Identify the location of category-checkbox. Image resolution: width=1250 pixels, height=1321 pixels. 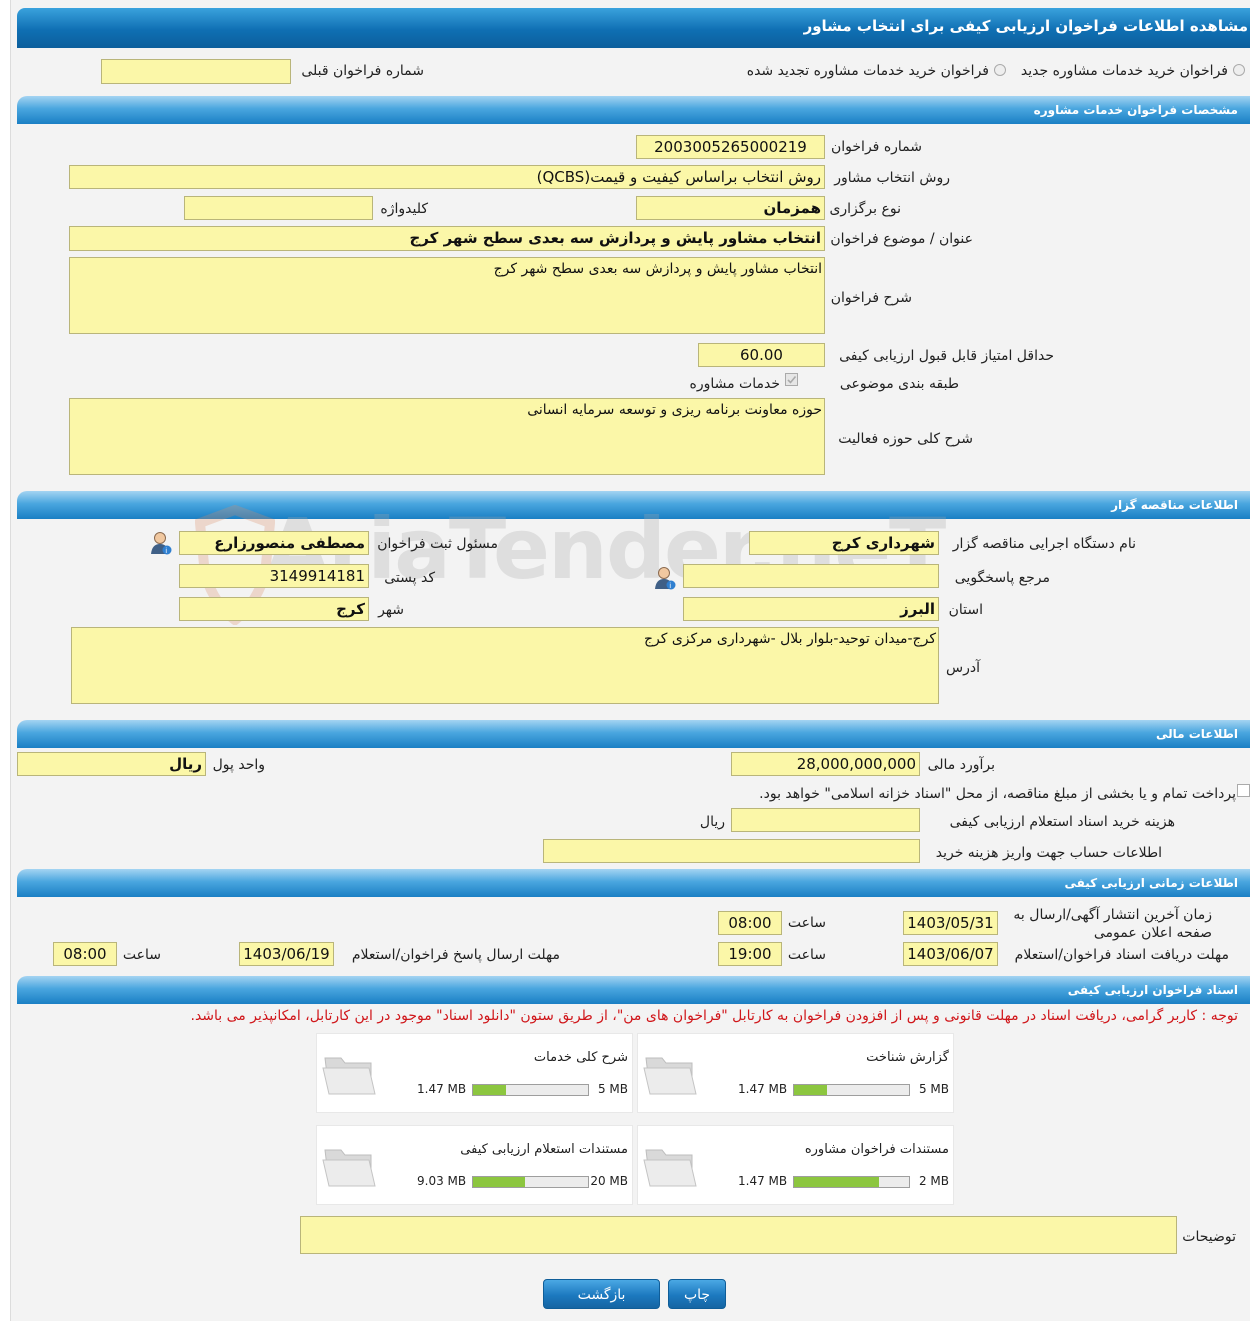
(791, 379).